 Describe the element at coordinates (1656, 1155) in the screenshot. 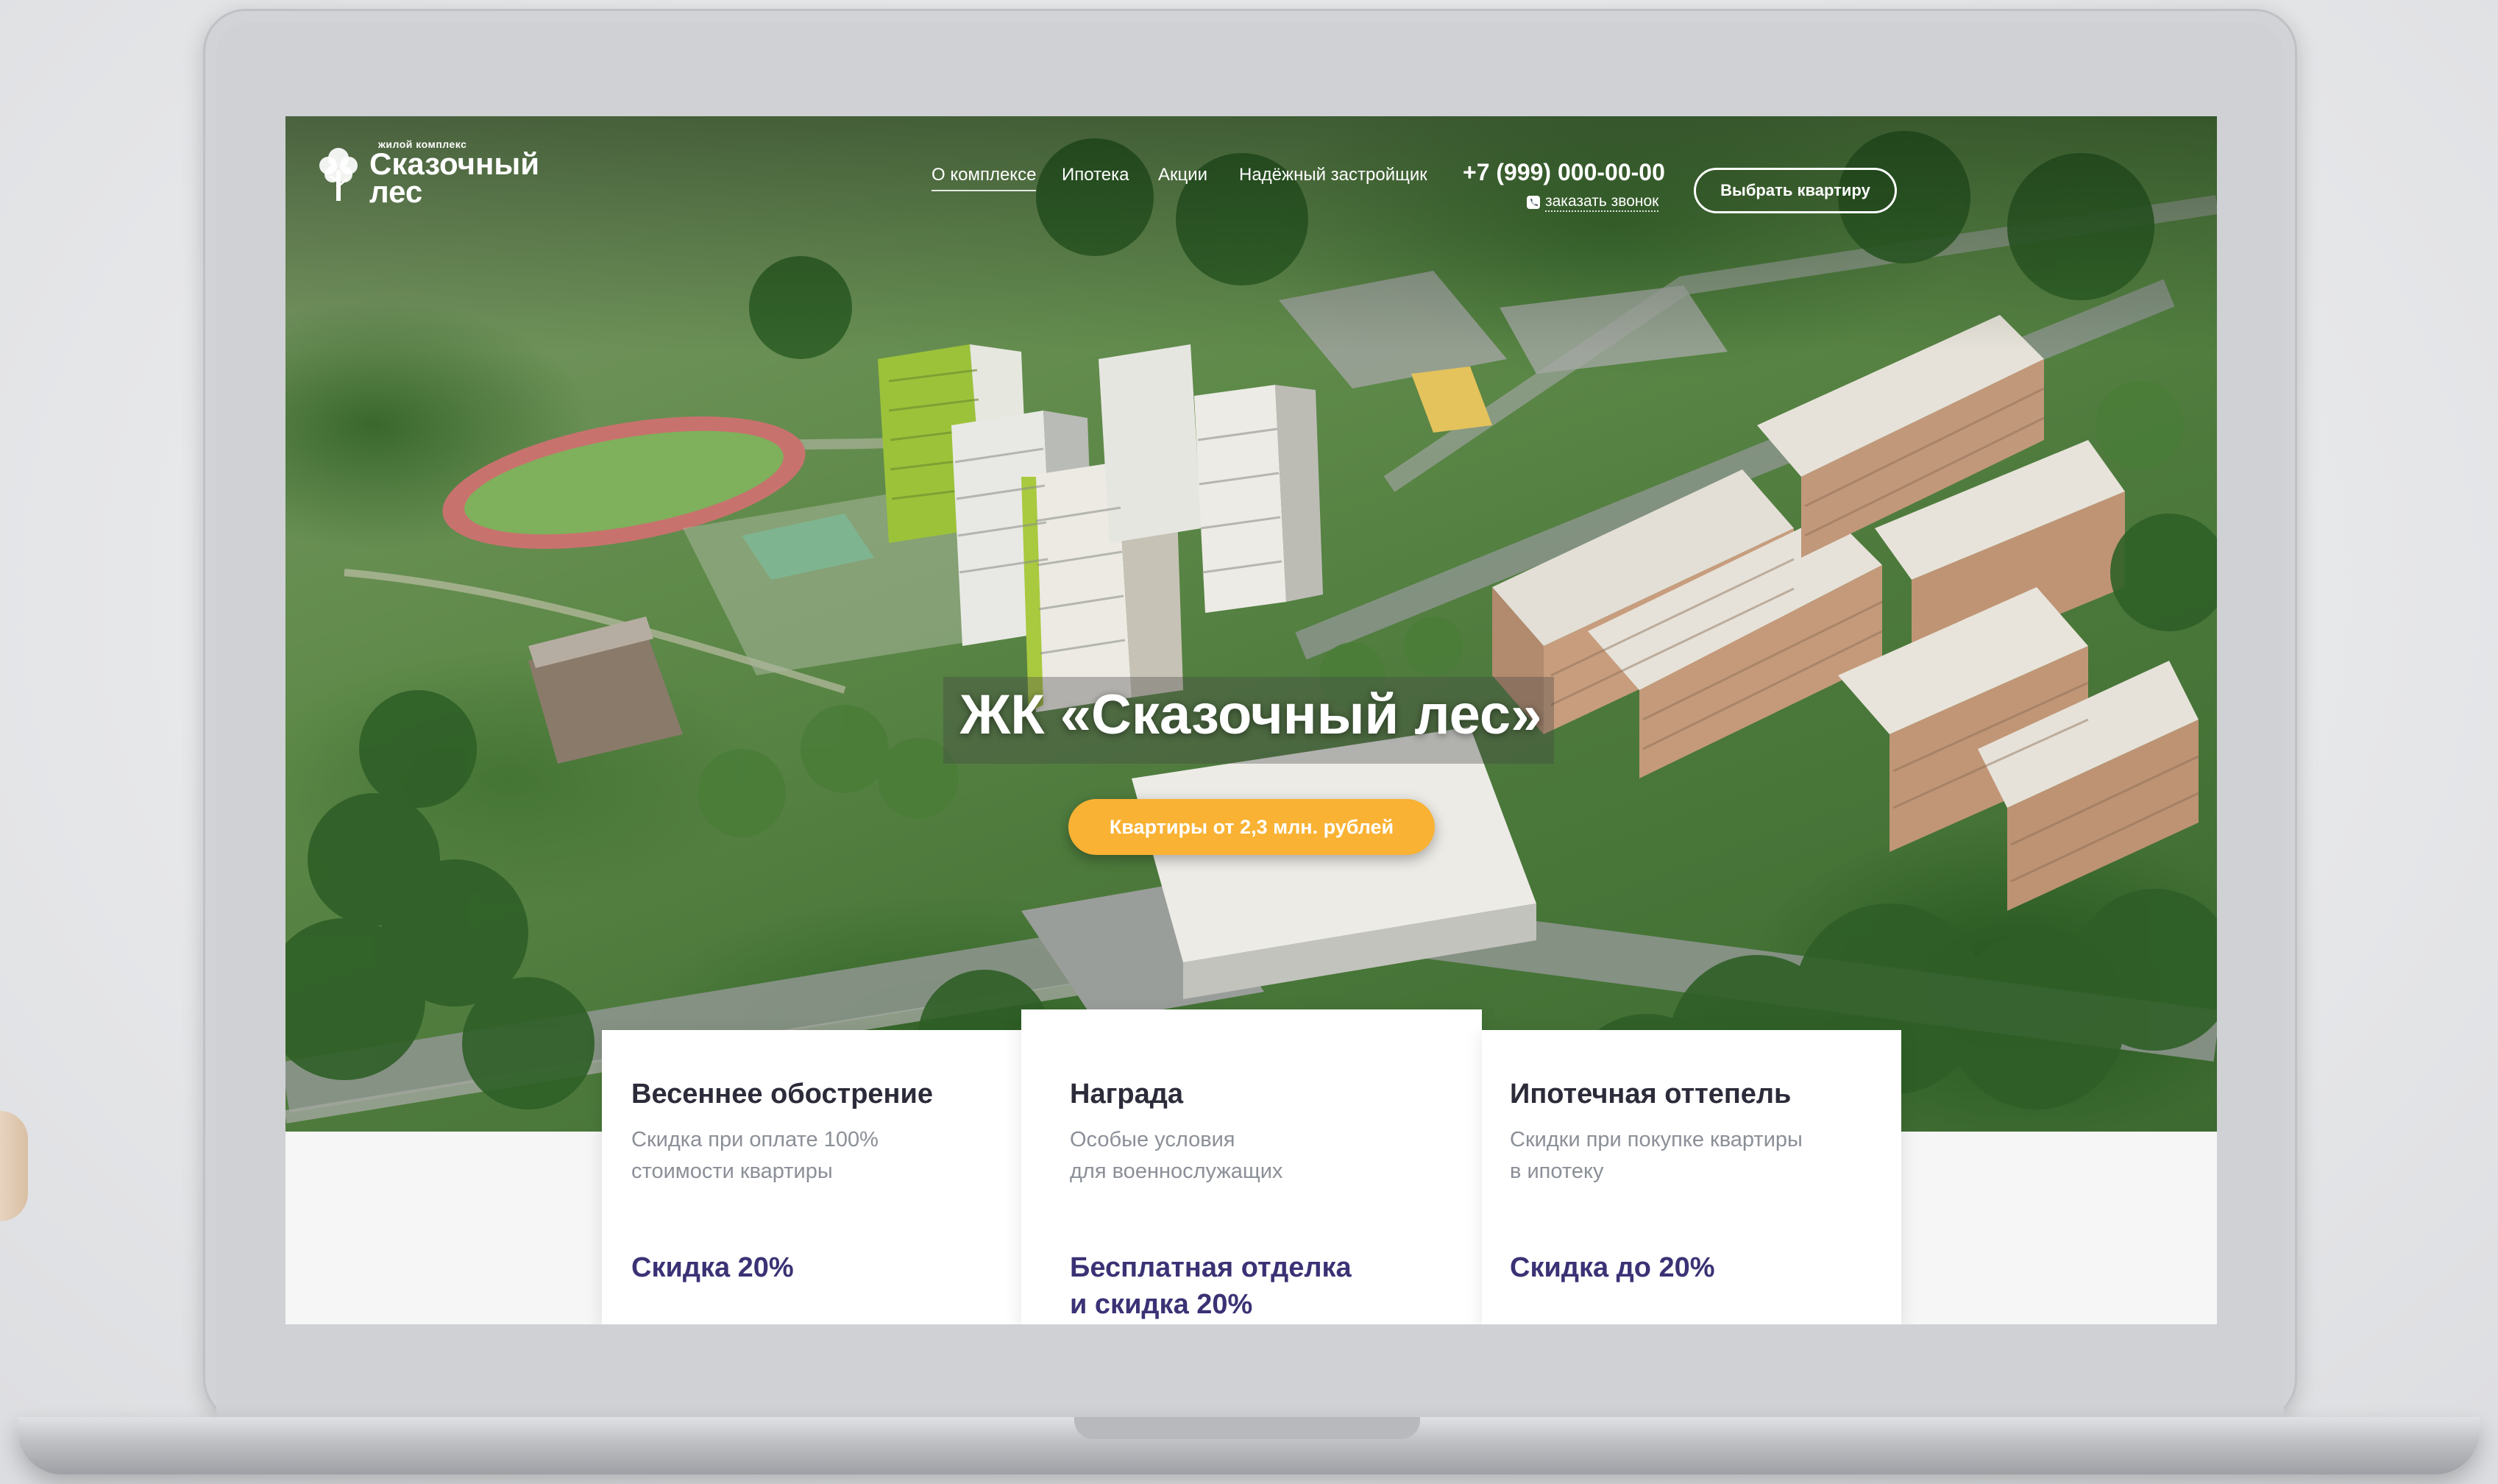

I see `promo-description: Скидки при покупке квартиры в ипотеку` at that location.